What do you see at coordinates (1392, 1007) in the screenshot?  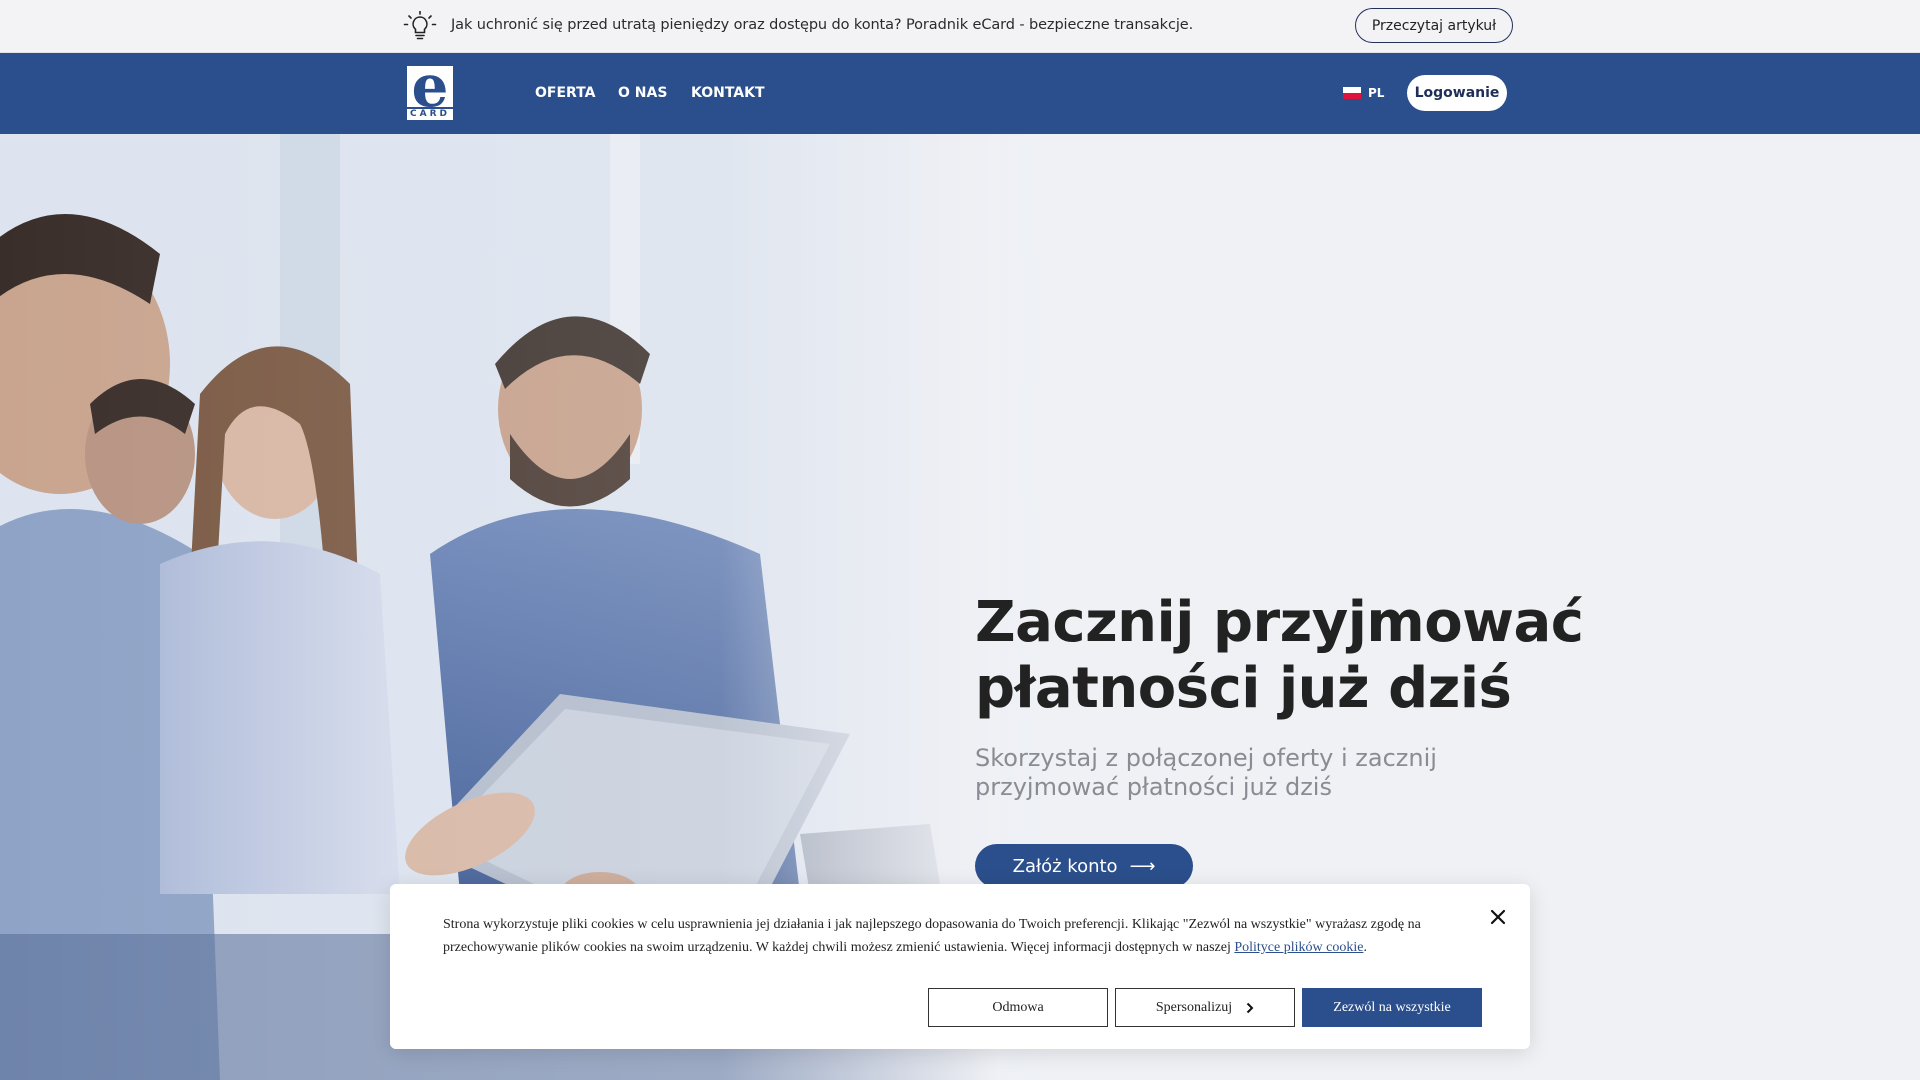 I see `allow-all-cookies-button: Zezwól na wszystkie` at bounding box center [1392, 1007].